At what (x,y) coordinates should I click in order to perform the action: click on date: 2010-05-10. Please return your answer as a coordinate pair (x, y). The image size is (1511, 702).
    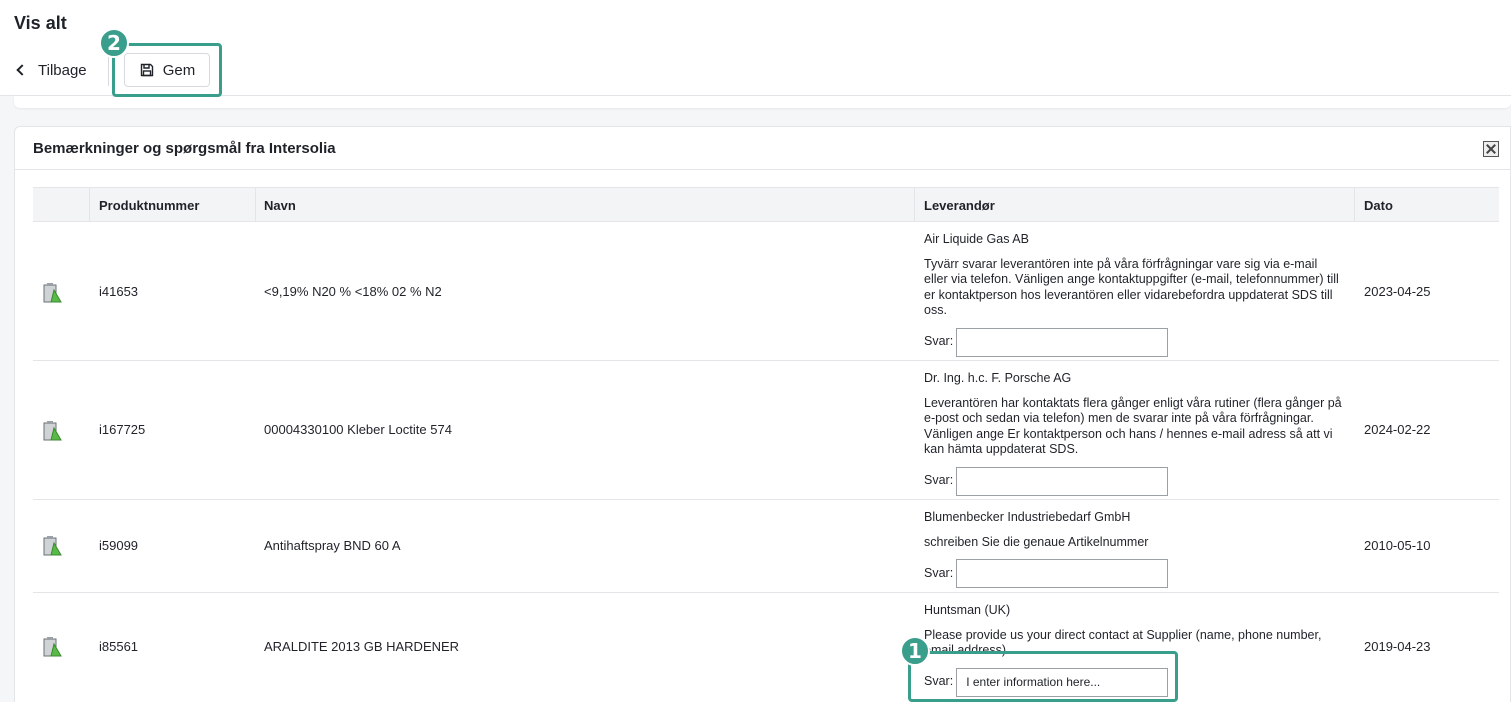
    Looking at the image, I should click on (1397, 545).